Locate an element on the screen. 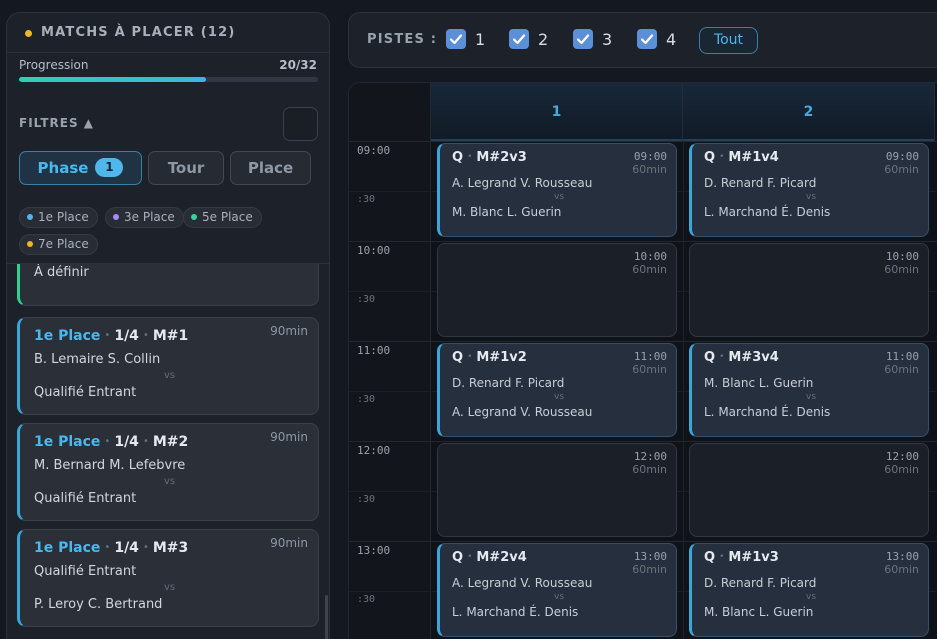 The width and height of the screenshot is (937, 639). slot-match-id: M#3v4 is located at coordinates (753, 357).